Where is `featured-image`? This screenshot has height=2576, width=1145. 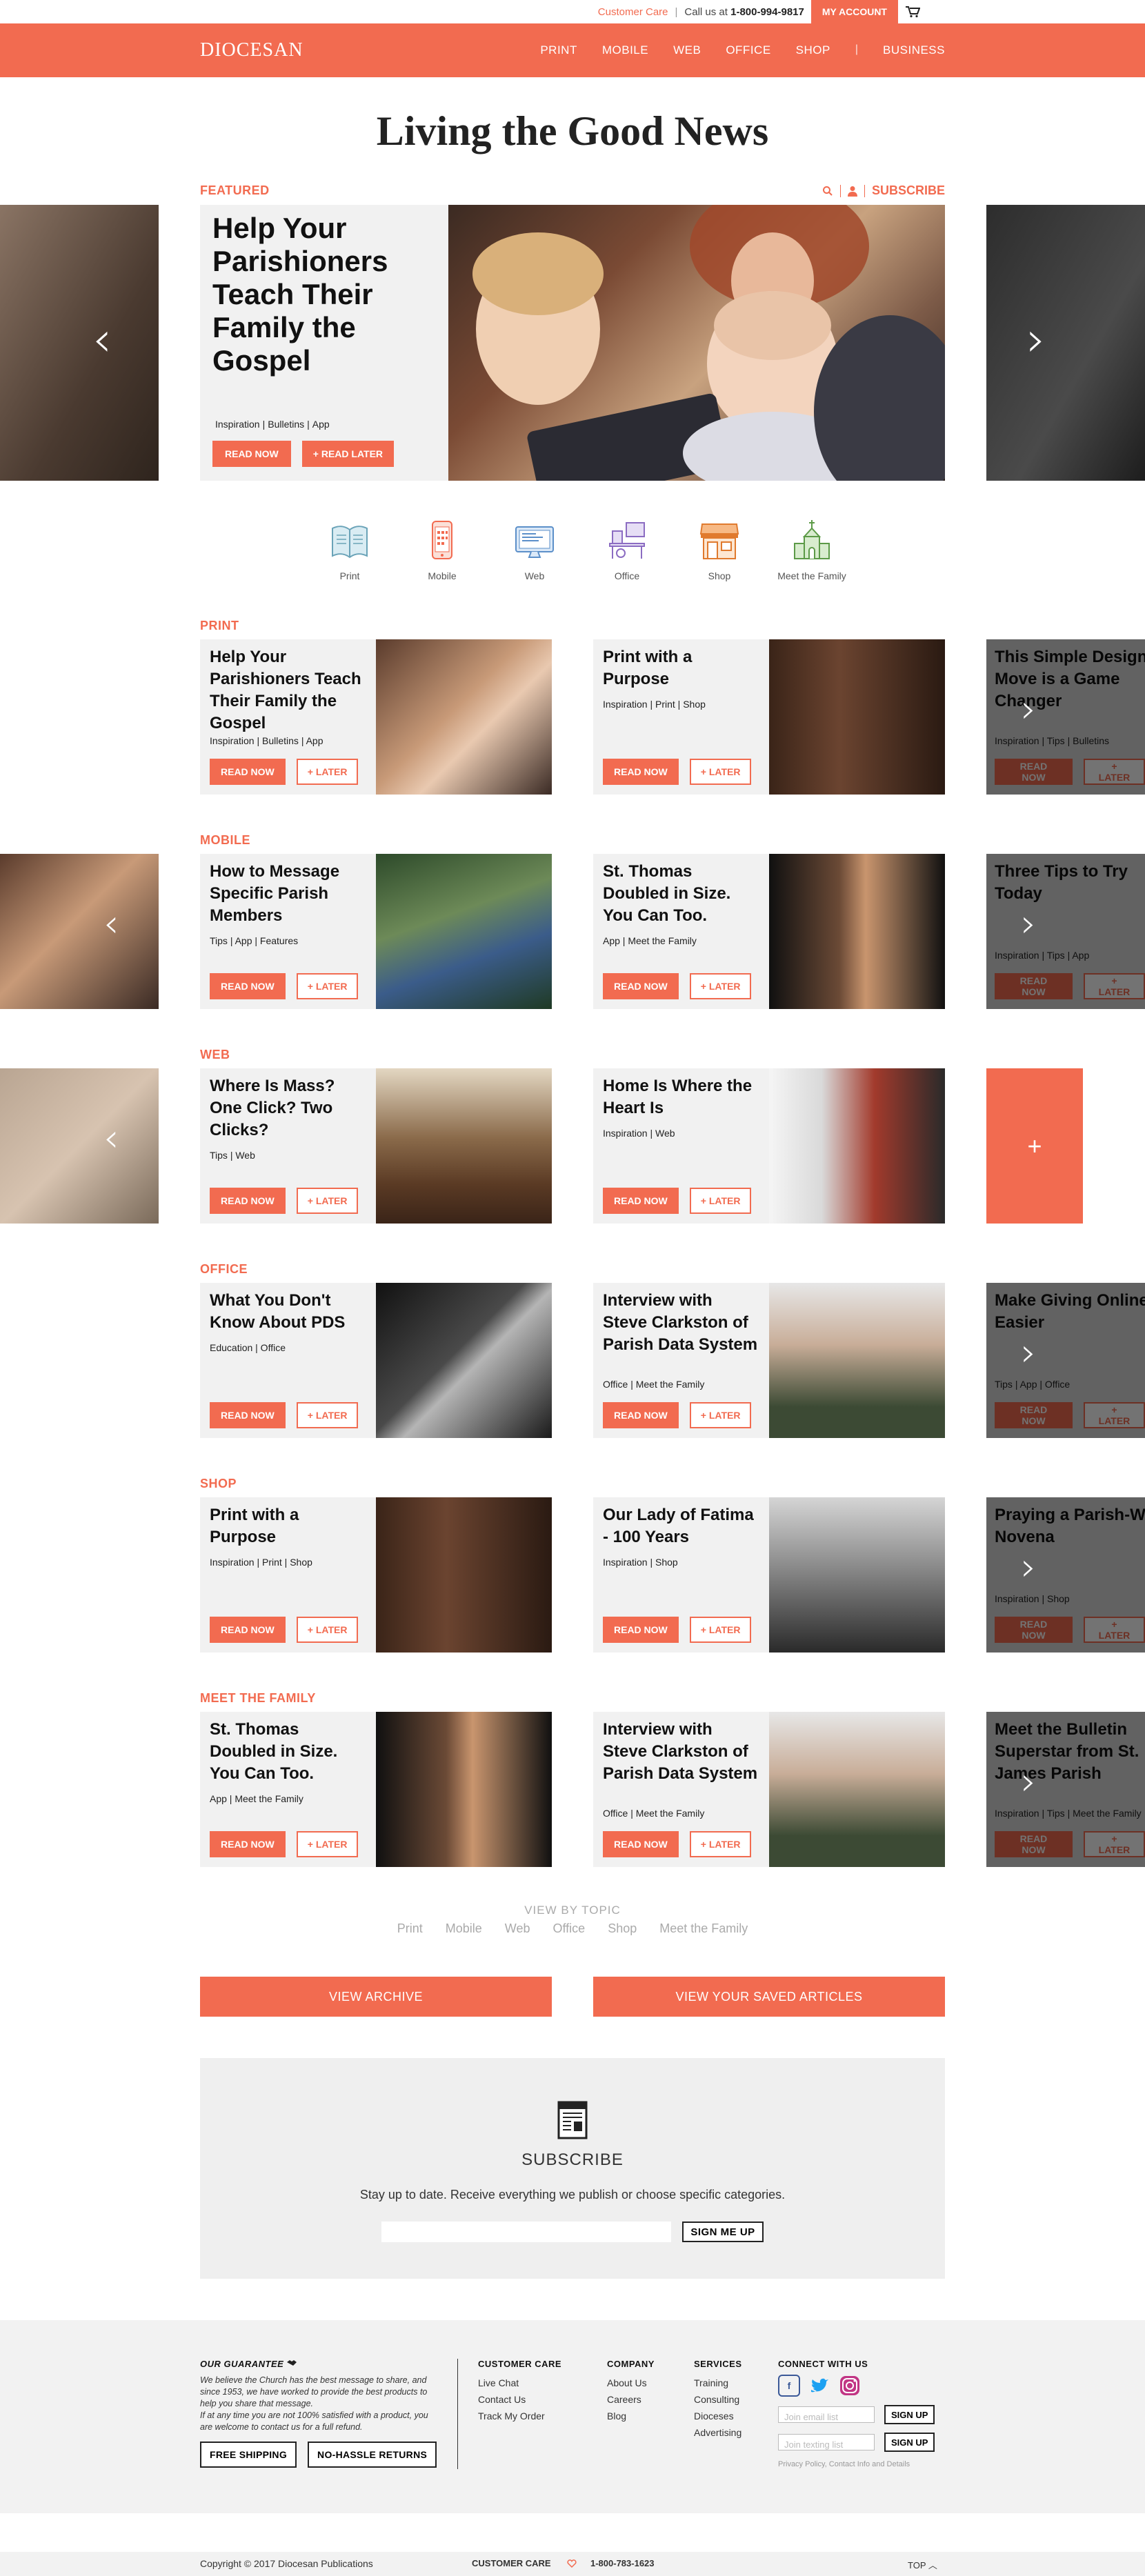 featured-image is located at coordinates (697, 343).